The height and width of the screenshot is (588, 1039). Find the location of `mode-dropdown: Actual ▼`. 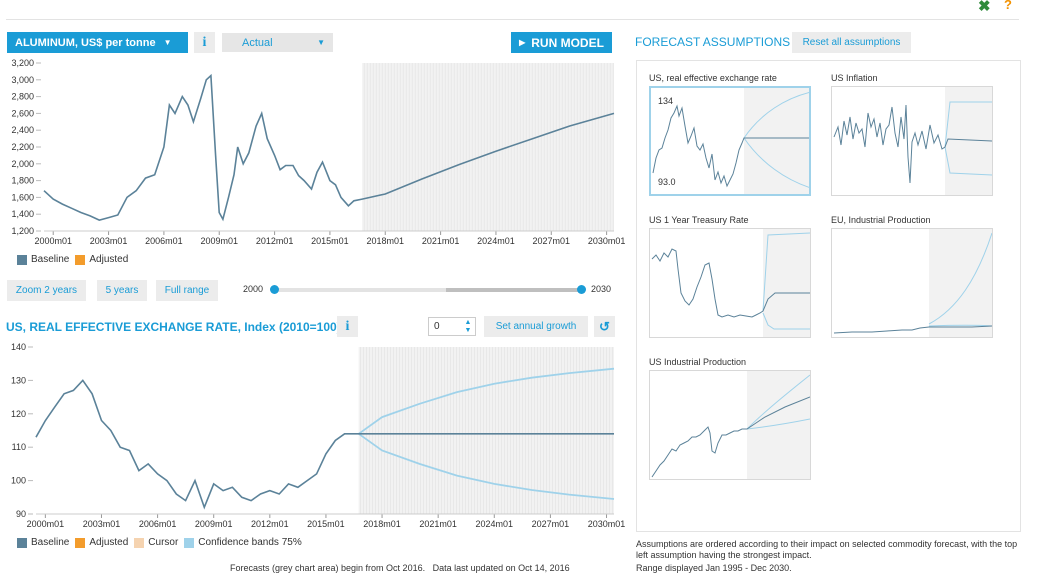

mode-dropdown: Actual ▼ is located at coordinates (277, 42).